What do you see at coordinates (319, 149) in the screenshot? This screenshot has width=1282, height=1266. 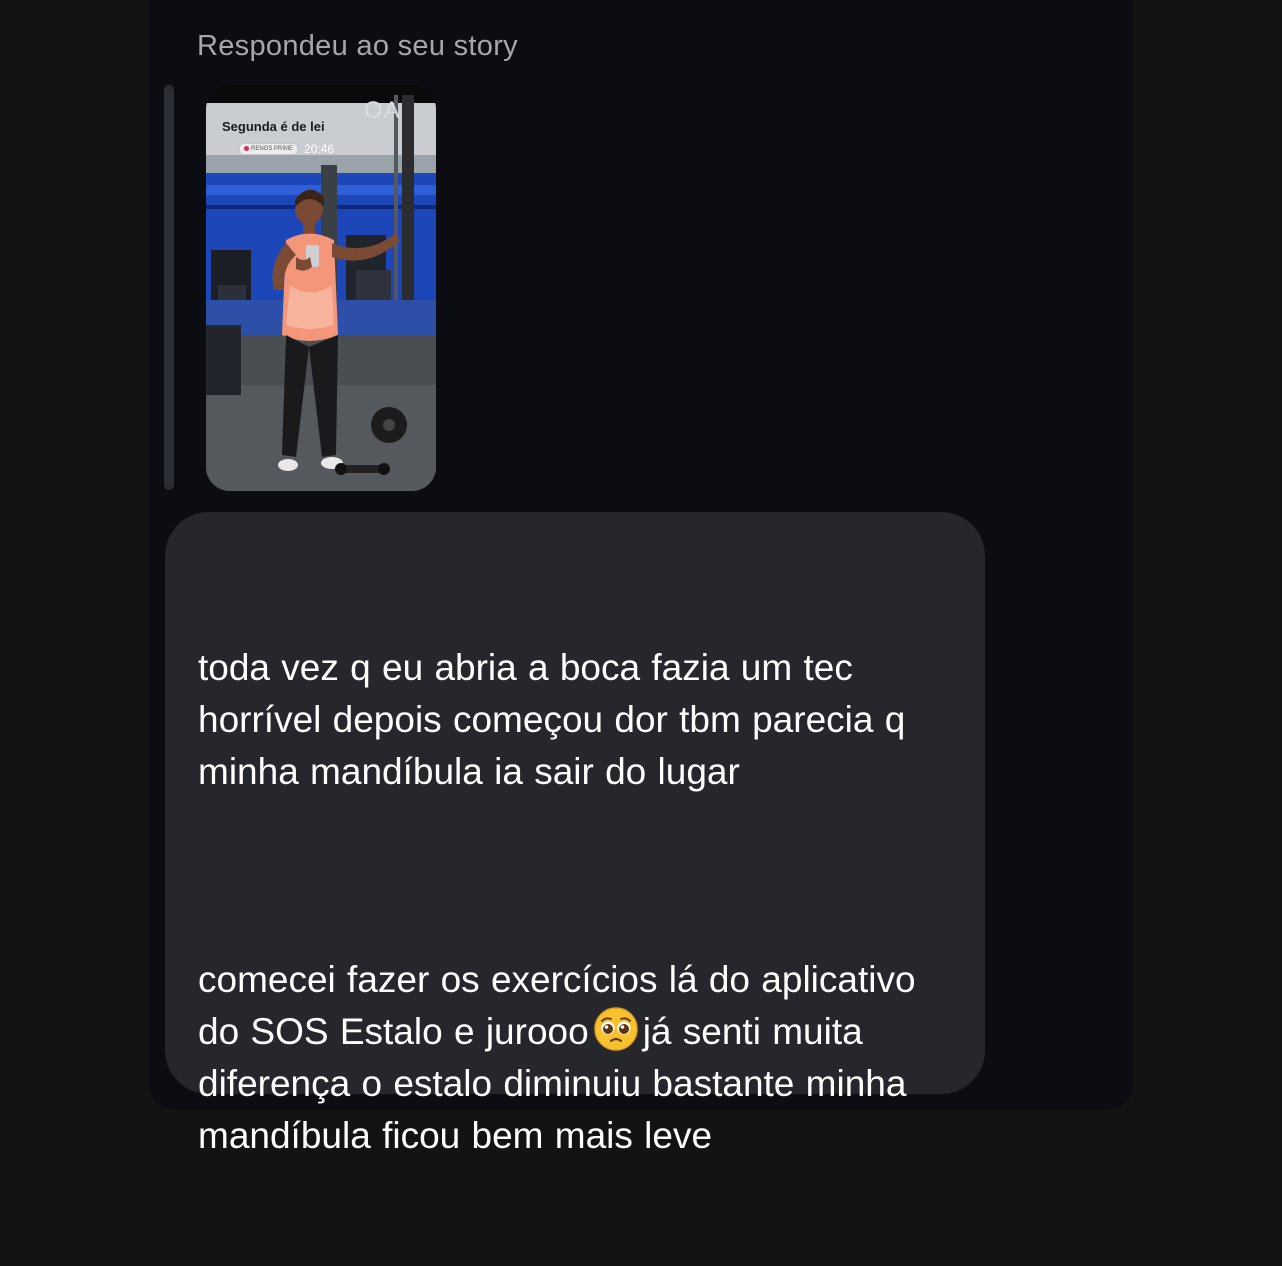 I see `story-time: 20:46` at bounding box center [319, 149].